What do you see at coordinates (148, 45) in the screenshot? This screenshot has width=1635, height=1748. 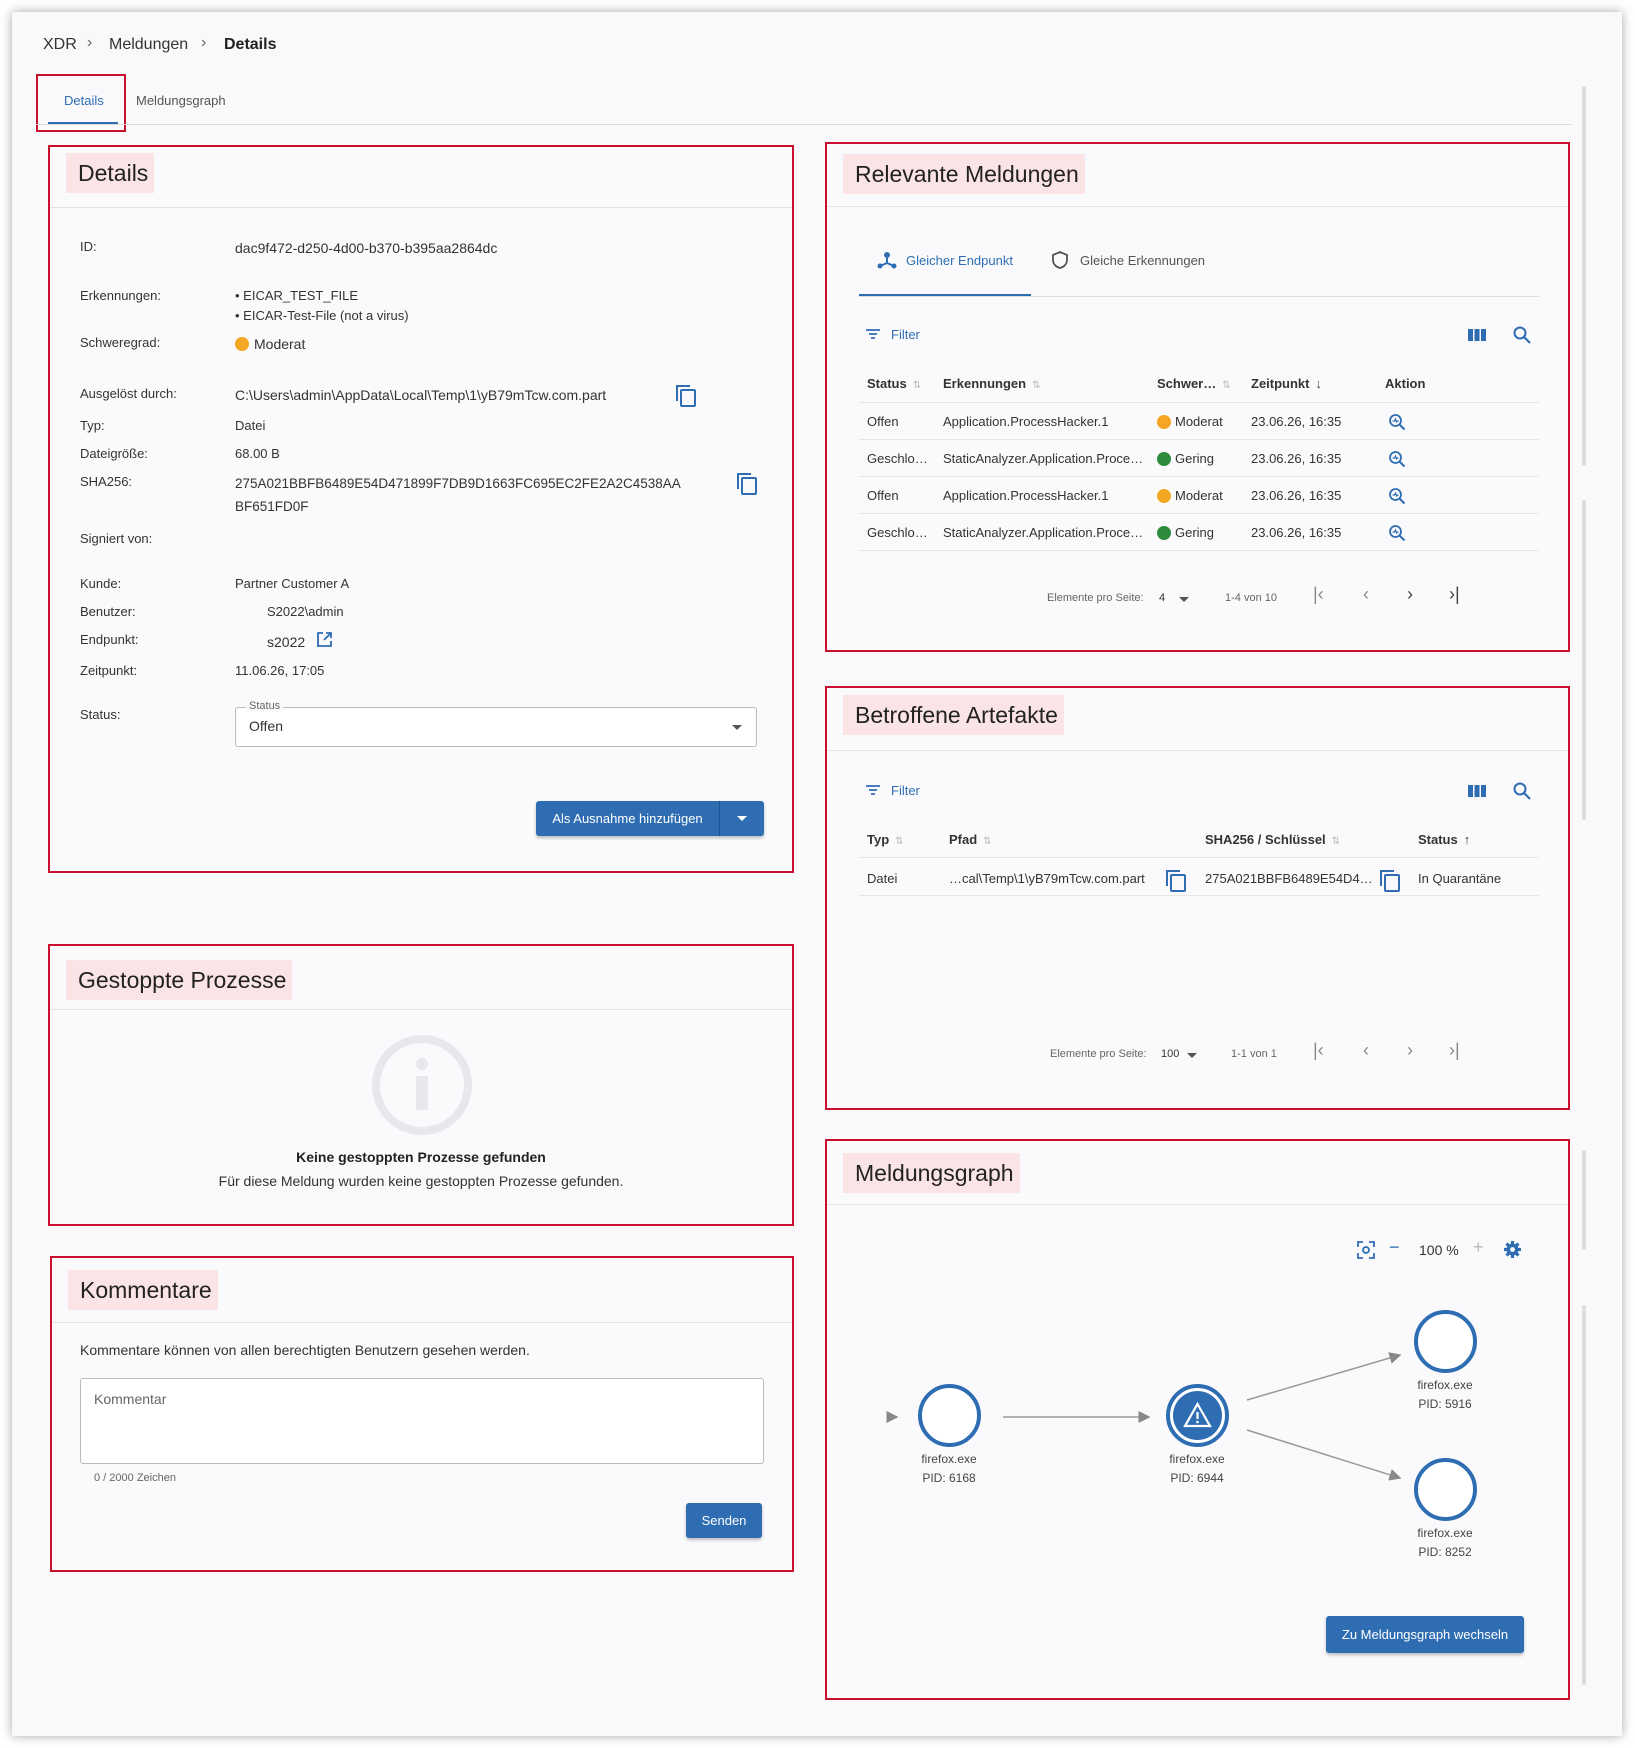 I see `breadcrumb-meldungen: Meldungen` at bounding box center [148, 45].